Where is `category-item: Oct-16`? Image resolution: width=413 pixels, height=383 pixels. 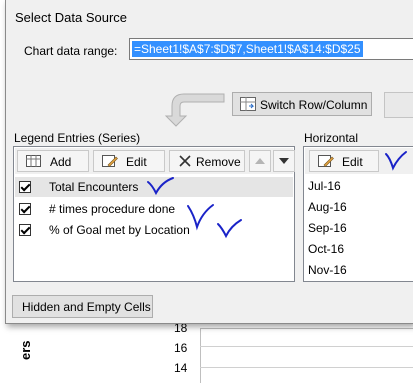
category-item: Oct-16 is located at coordinates (326, 249).